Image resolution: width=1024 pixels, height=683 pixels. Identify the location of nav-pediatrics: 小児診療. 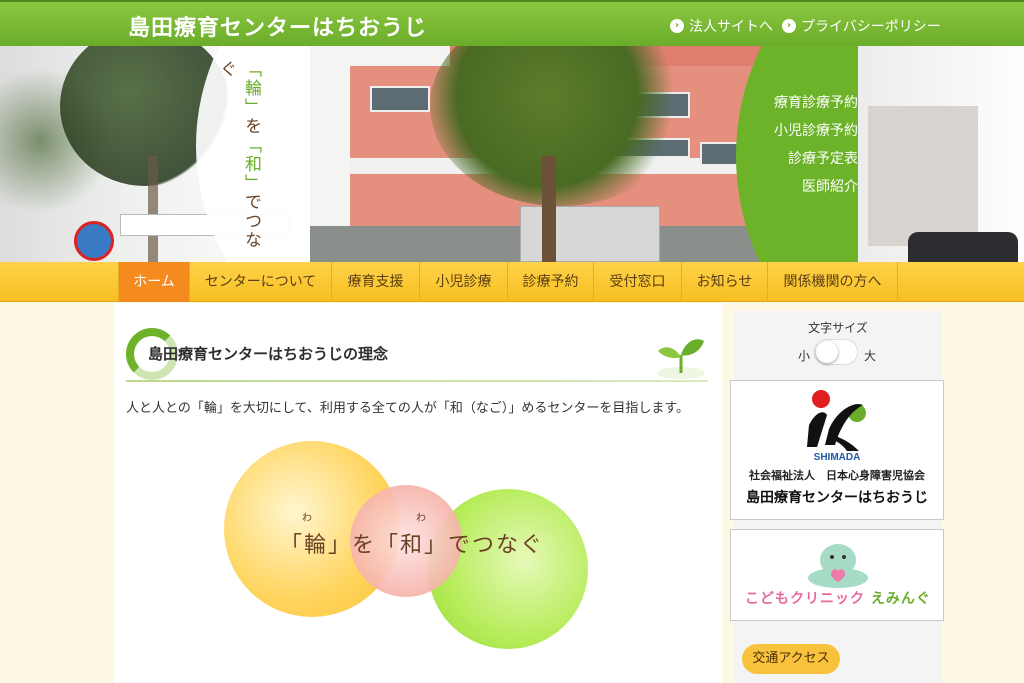
(464, 282).